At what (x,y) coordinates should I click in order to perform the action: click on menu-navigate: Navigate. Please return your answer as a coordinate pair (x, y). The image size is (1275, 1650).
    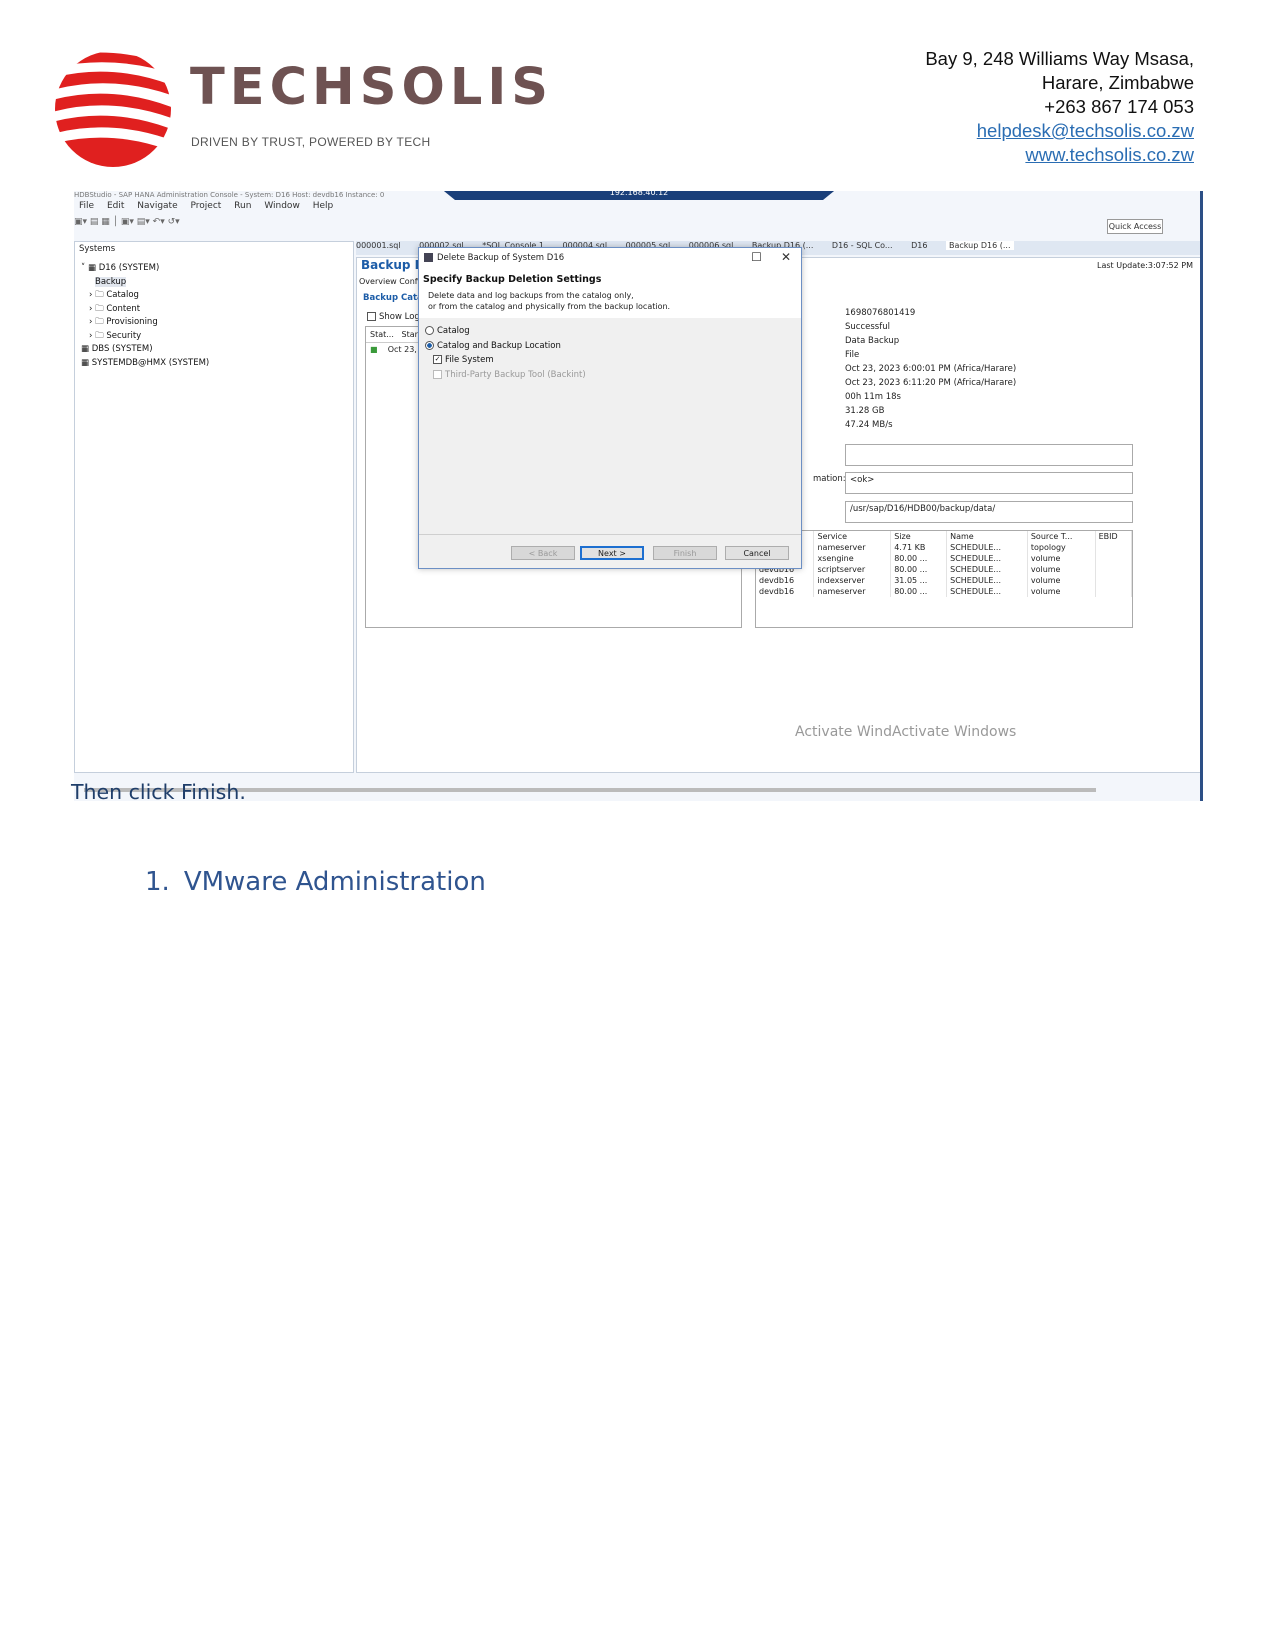
    Looking at the image, I should click on (157, 206).